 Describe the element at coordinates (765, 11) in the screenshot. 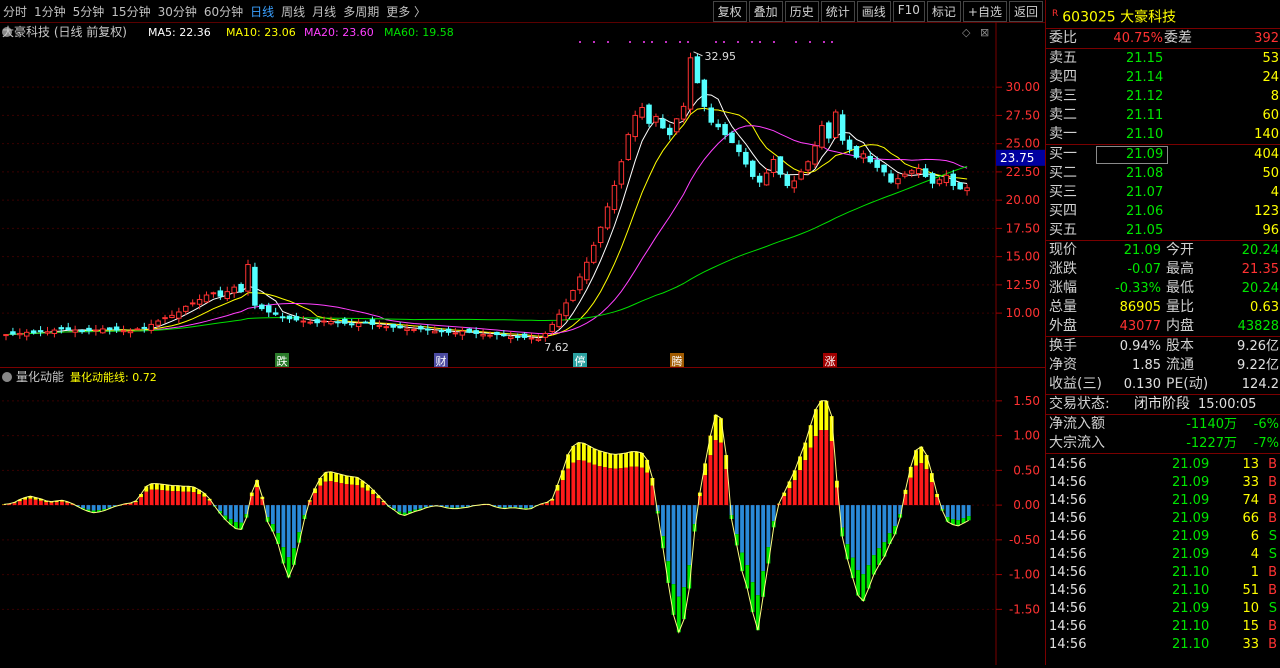

I see `tool-button: 叠加` at that location.